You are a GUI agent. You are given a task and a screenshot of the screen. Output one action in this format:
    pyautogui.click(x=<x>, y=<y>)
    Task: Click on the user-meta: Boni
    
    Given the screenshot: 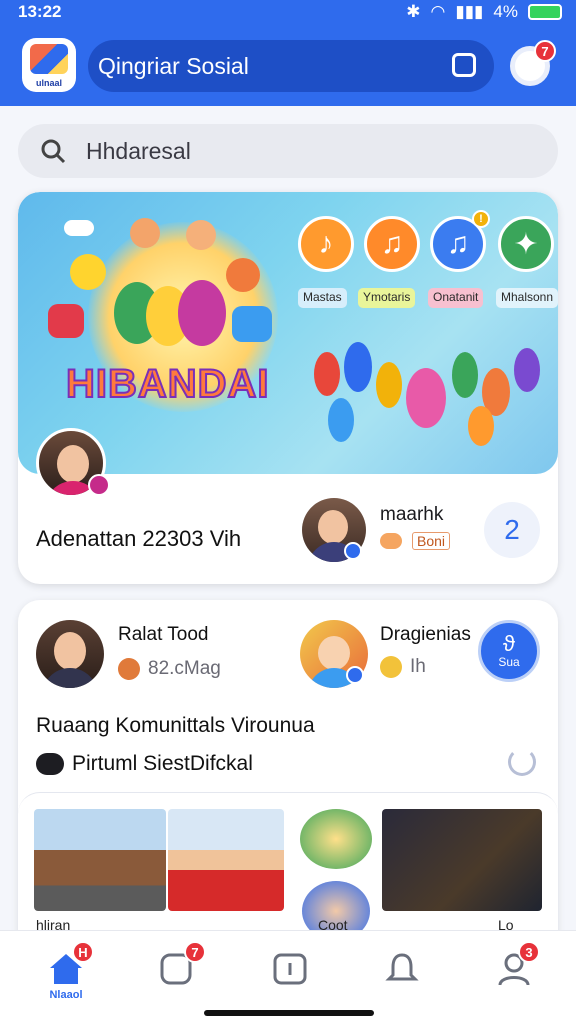 What is the action you would take?
    pyautogui.click(x=415, y=541)
    